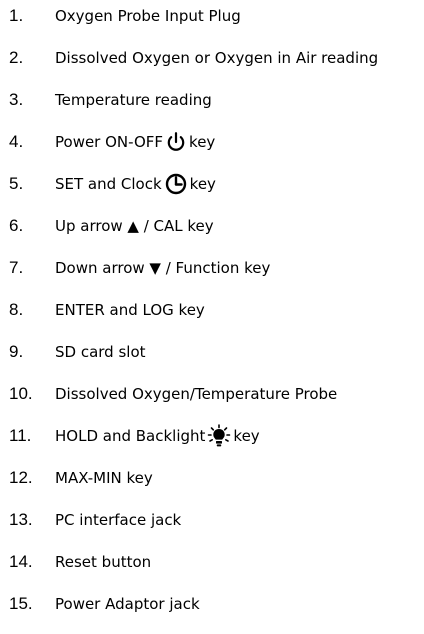 The image size is (424, 634). Describe the element at coordinates (16, 183) in the screenshot. I see `item-number: 5.` at that location.